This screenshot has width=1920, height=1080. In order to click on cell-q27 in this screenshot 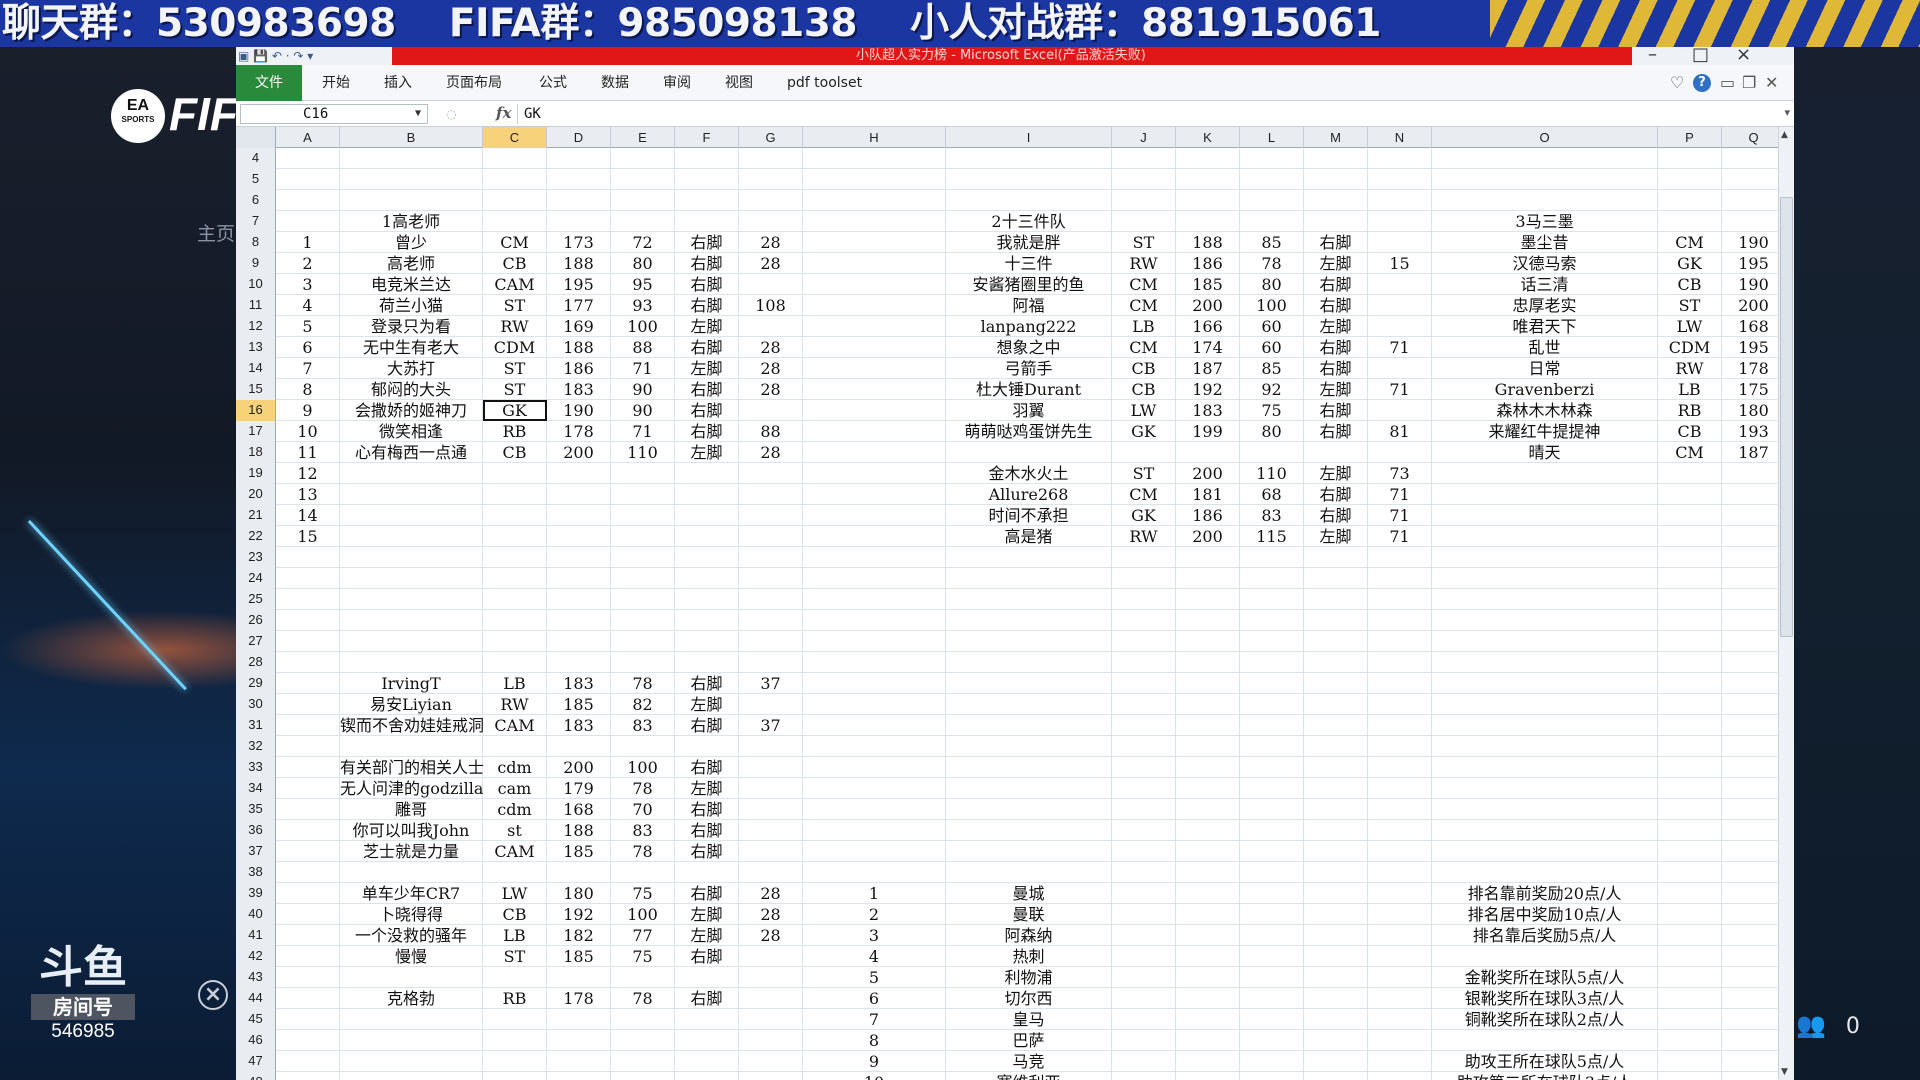, I will do `click(1750, 641)`.